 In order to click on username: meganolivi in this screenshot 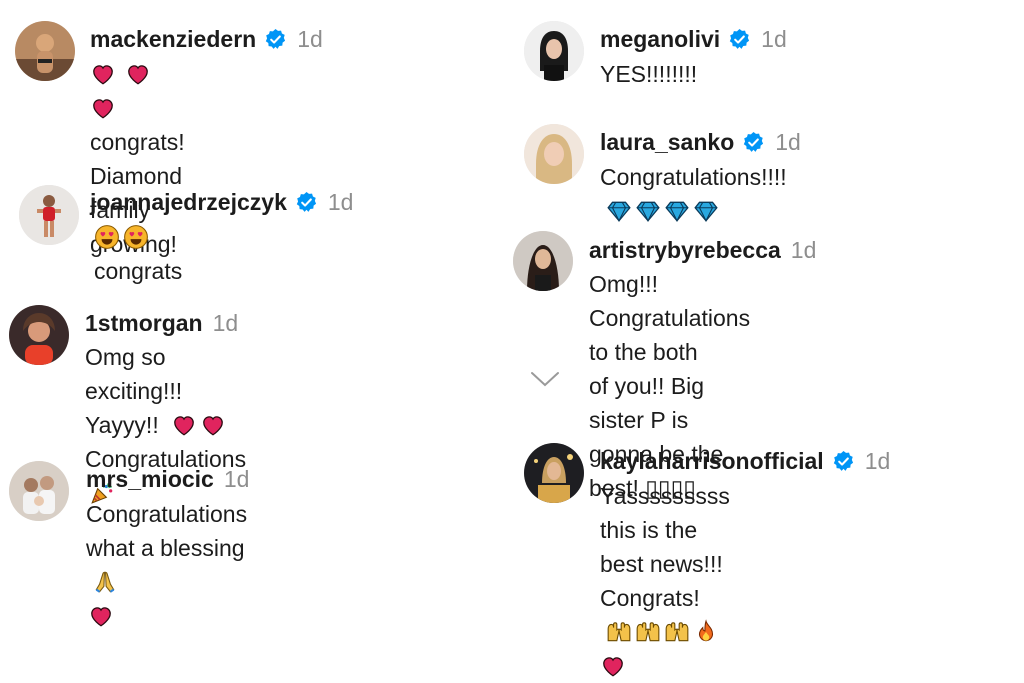, I will do `click(660, 39)`.